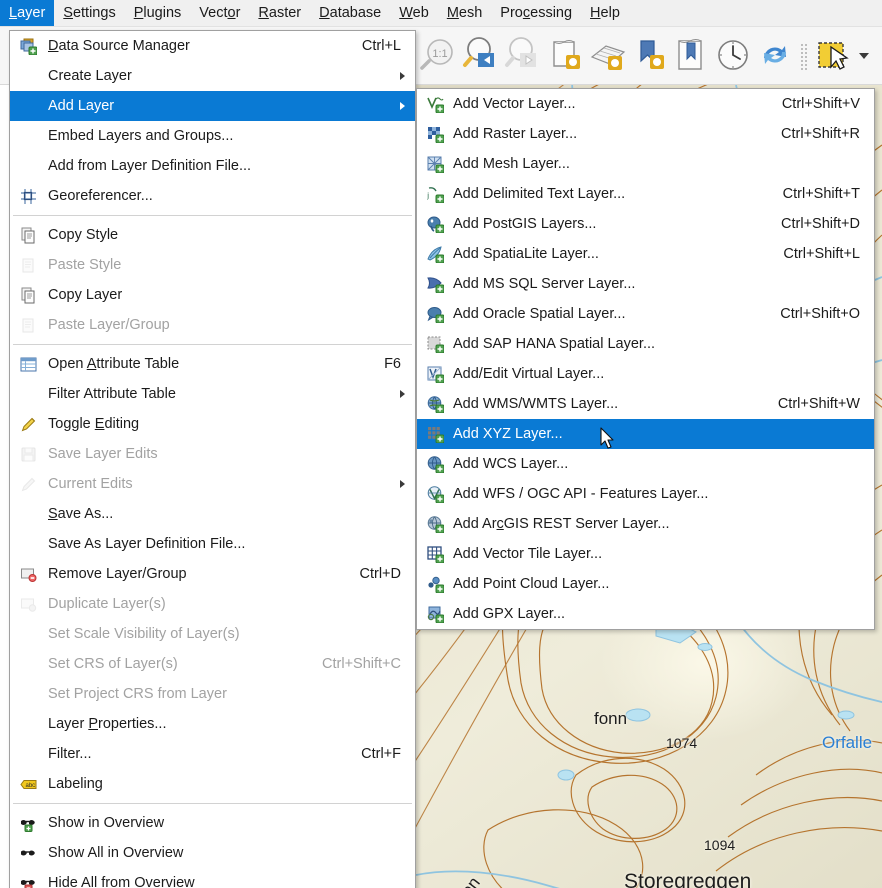 This screenshot has height=888, width=882. Describe the element at coordinates (649, 56) in the screenshot. I see `new-print-layout-icon` at that location.